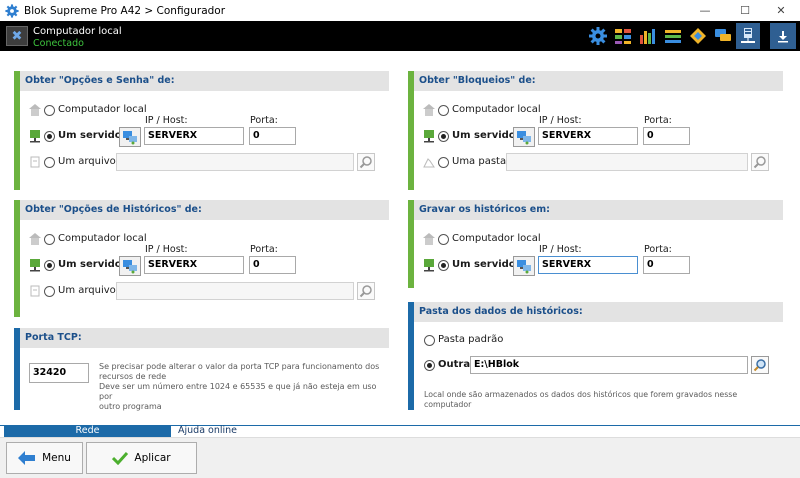 This screenshot has width=800, height=478. Describe the element at coordinates (130, 406) in the screenshot. I see `hint-line: outro programa` at that location.